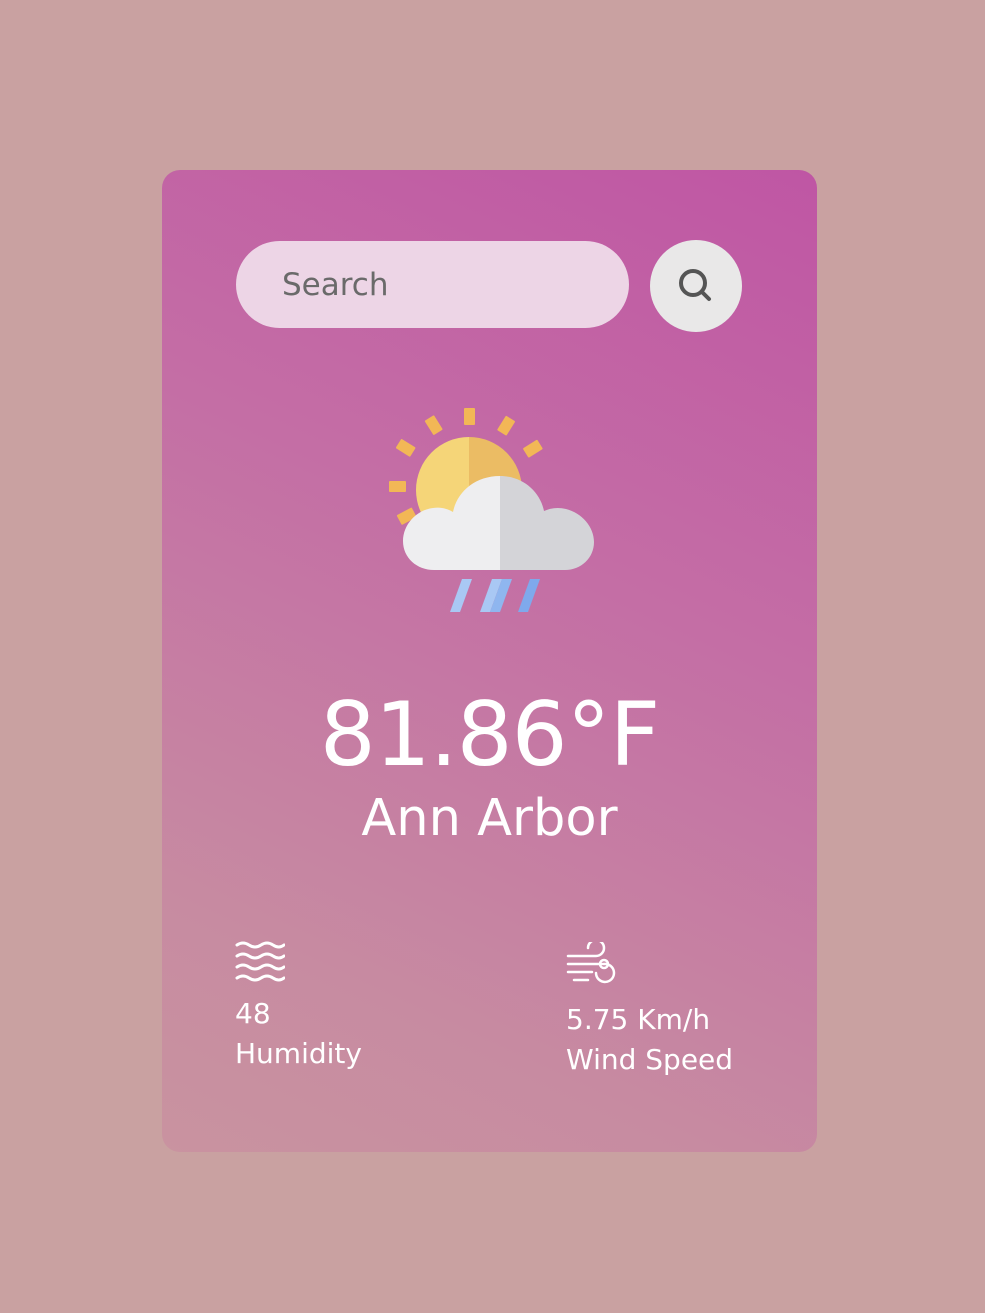 The height and width of the screenshot is (1313, 985). I want to click on city-name: Ann Arbor, so click(489, 818).